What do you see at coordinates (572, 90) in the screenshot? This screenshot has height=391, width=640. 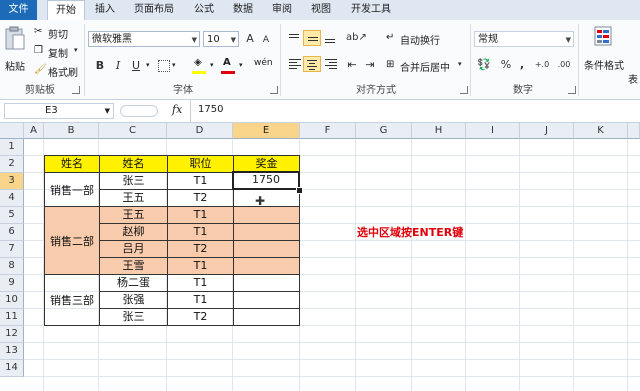 I see `number-launcher-icon` at bounding box center [572, 90].